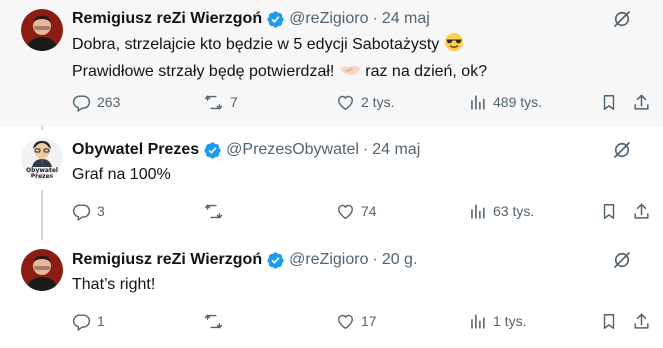 The height and width of the screenshot is (348, 663). I want to click on action-bar: 3 74 63 tys., so click(331, 211).